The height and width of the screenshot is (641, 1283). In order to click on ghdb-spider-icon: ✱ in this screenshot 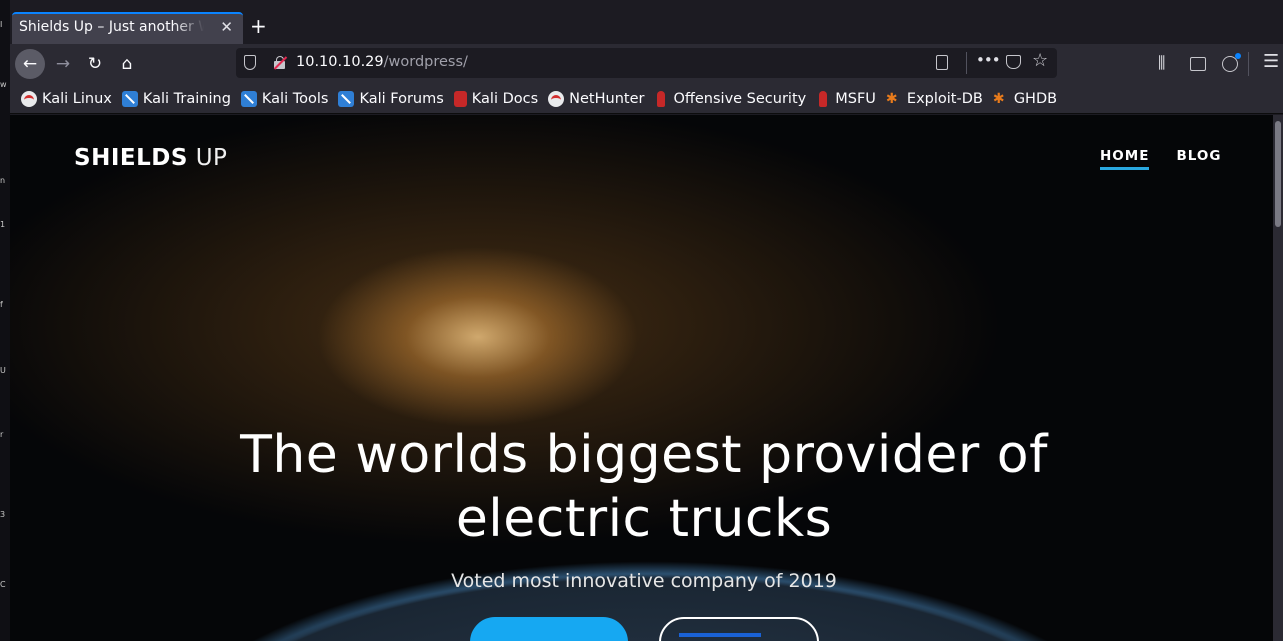, I will do `click(998, 98)`.